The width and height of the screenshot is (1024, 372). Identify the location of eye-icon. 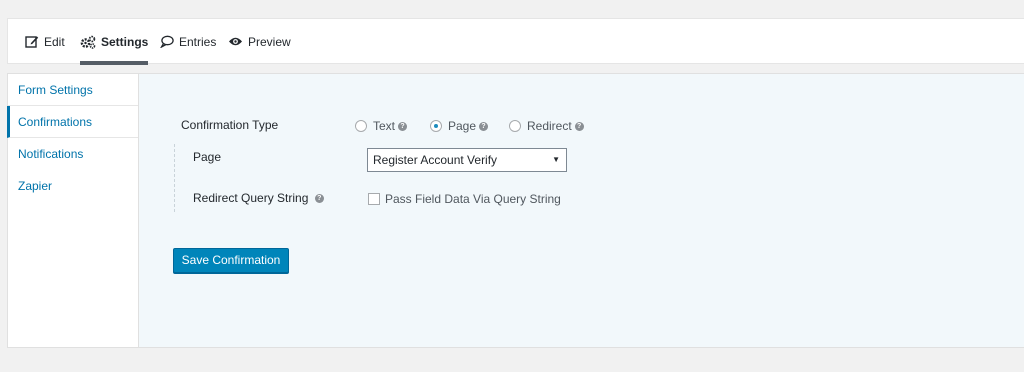
(235, 41).